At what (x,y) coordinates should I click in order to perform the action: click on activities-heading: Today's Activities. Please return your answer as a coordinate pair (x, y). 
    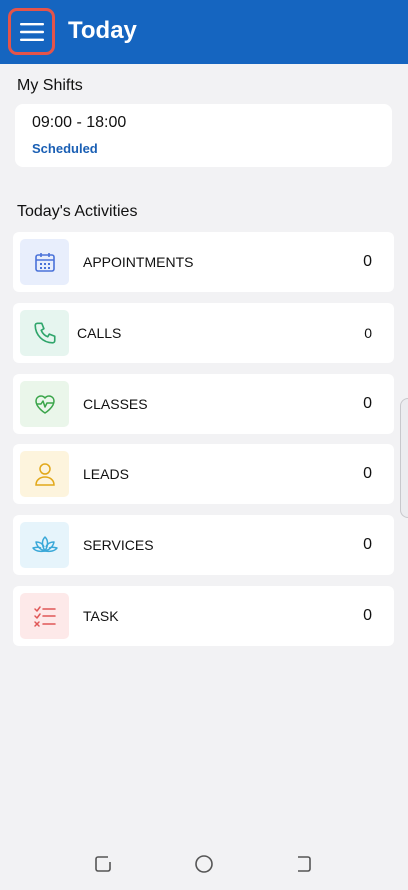
    Looking at the image, I should click on (77, 211).